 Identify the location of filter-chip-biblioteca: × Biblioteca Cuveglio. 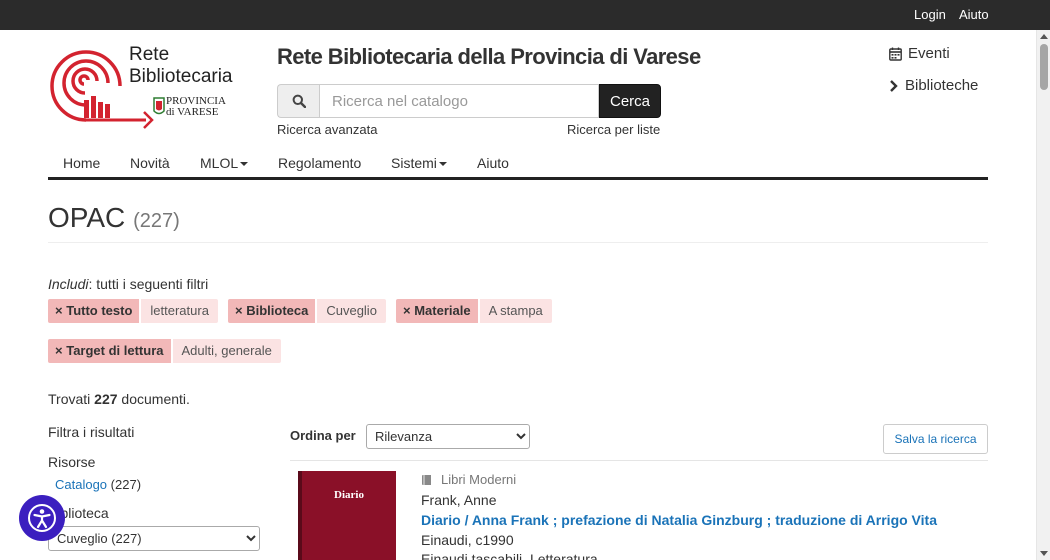
(307, 311).